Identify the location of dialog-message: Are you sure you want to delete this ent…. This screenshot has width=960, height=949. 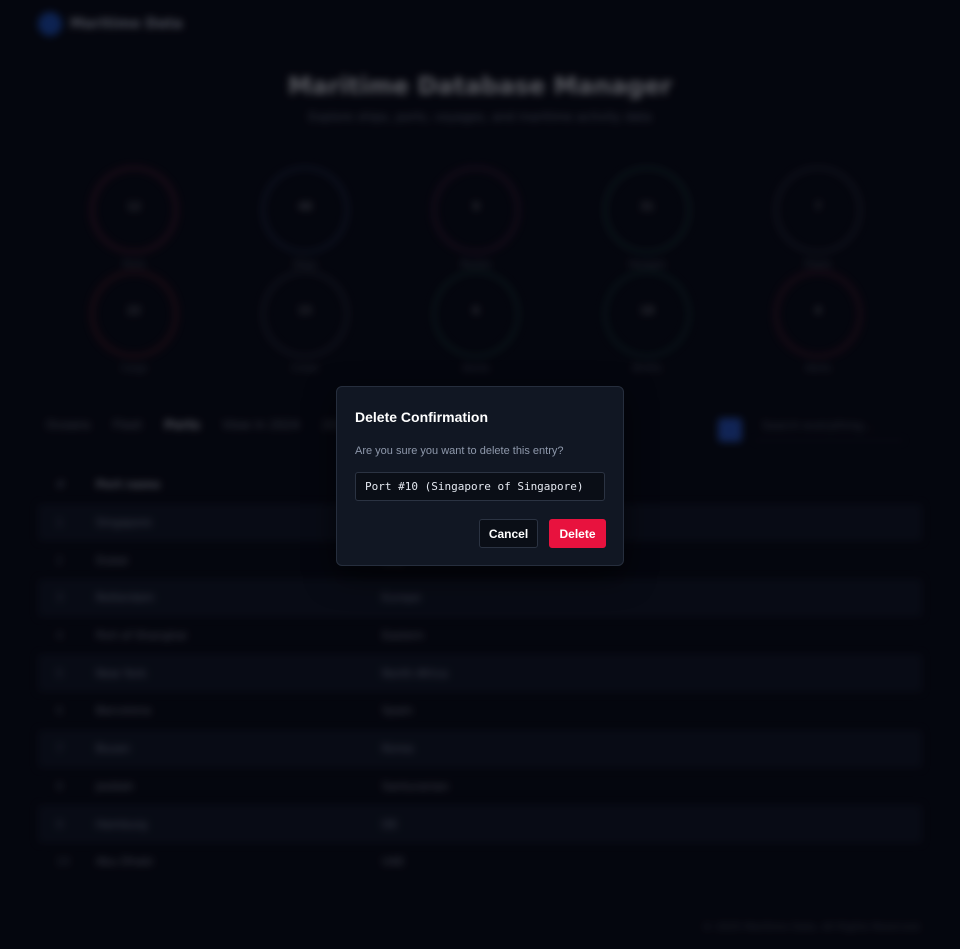
(459, 451).